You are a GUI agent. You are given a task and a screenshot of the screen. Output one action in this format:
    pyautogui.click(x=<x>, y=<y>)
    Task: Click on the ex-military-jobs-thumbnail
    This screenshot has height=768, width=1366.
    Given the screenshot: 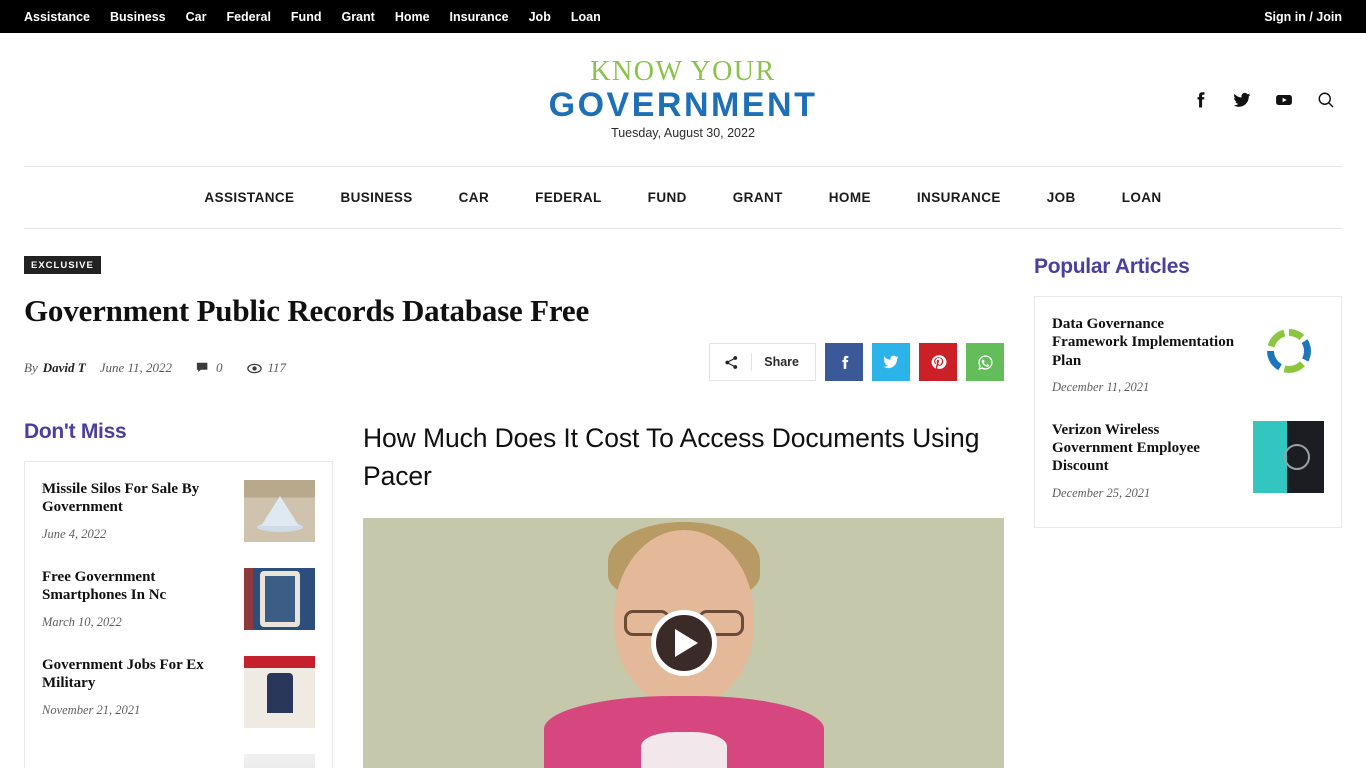 What is the action you would take?
    pyautogui.click(x=279, y=692)
    